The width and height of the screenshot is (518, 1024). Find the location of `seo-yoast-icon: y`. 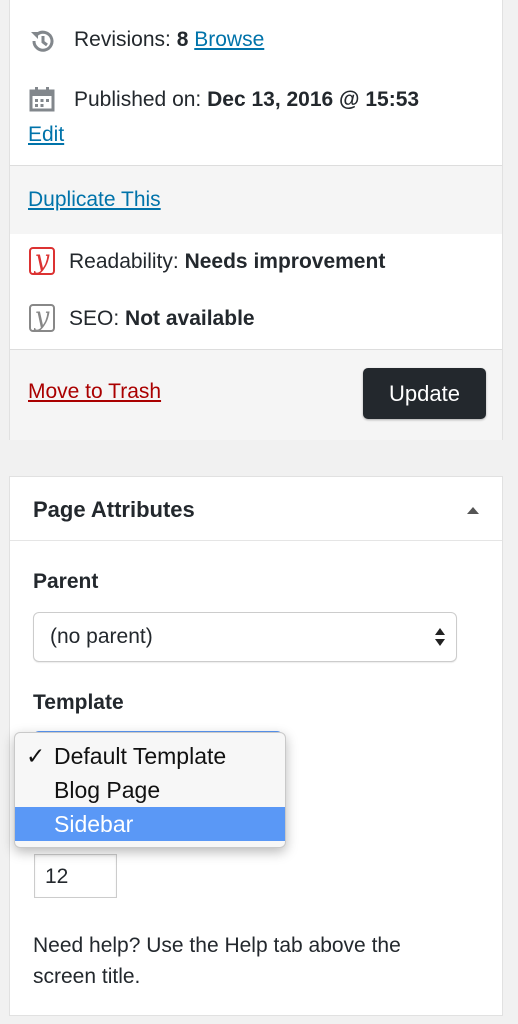

seo-yoast-icon: y is located at coordinates (42, 318).